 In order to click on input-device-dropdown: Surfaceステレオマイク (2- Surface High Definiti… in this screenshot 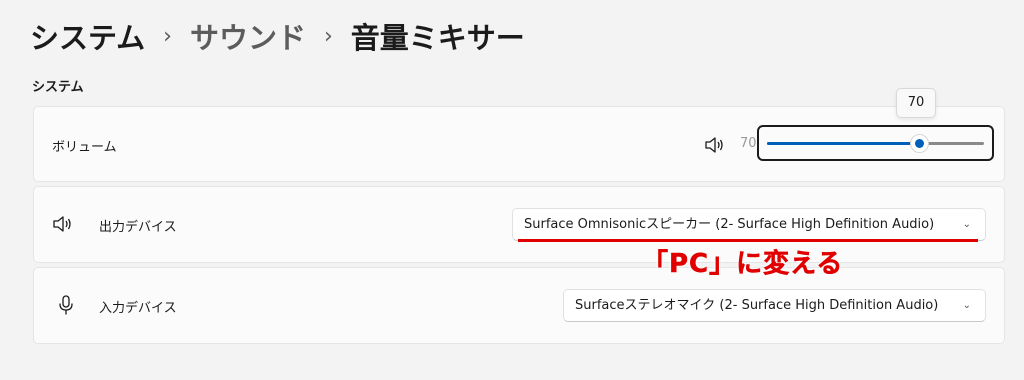, I will do `click(774, 305)`.